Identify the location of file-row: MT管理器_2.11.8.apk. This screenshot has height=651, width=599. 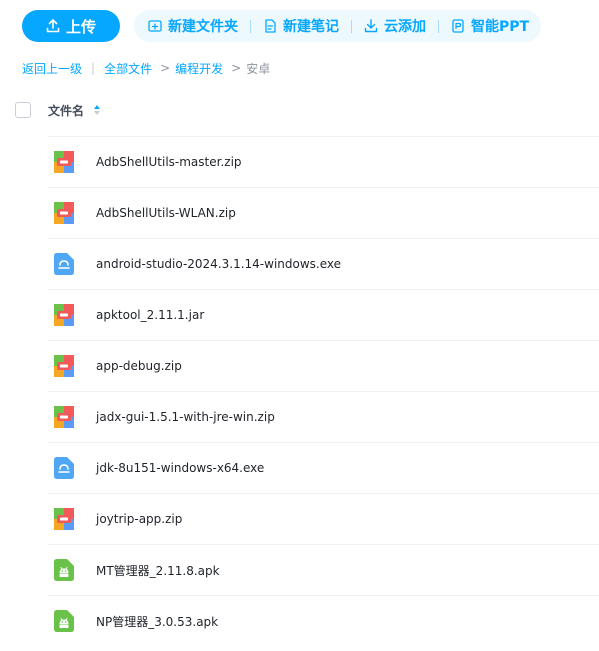
(323, 569).